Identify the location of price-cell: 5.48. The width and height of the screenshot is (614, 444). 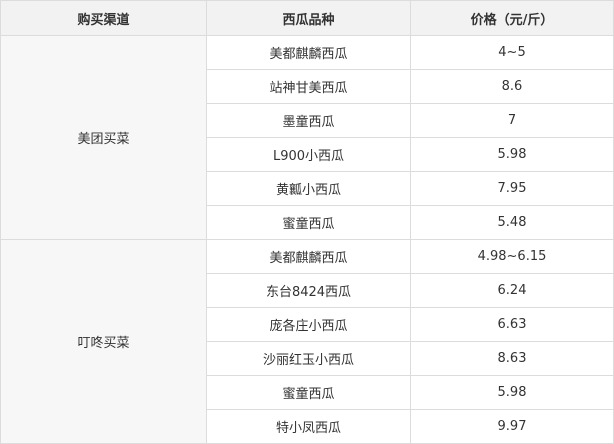
(512, 222).